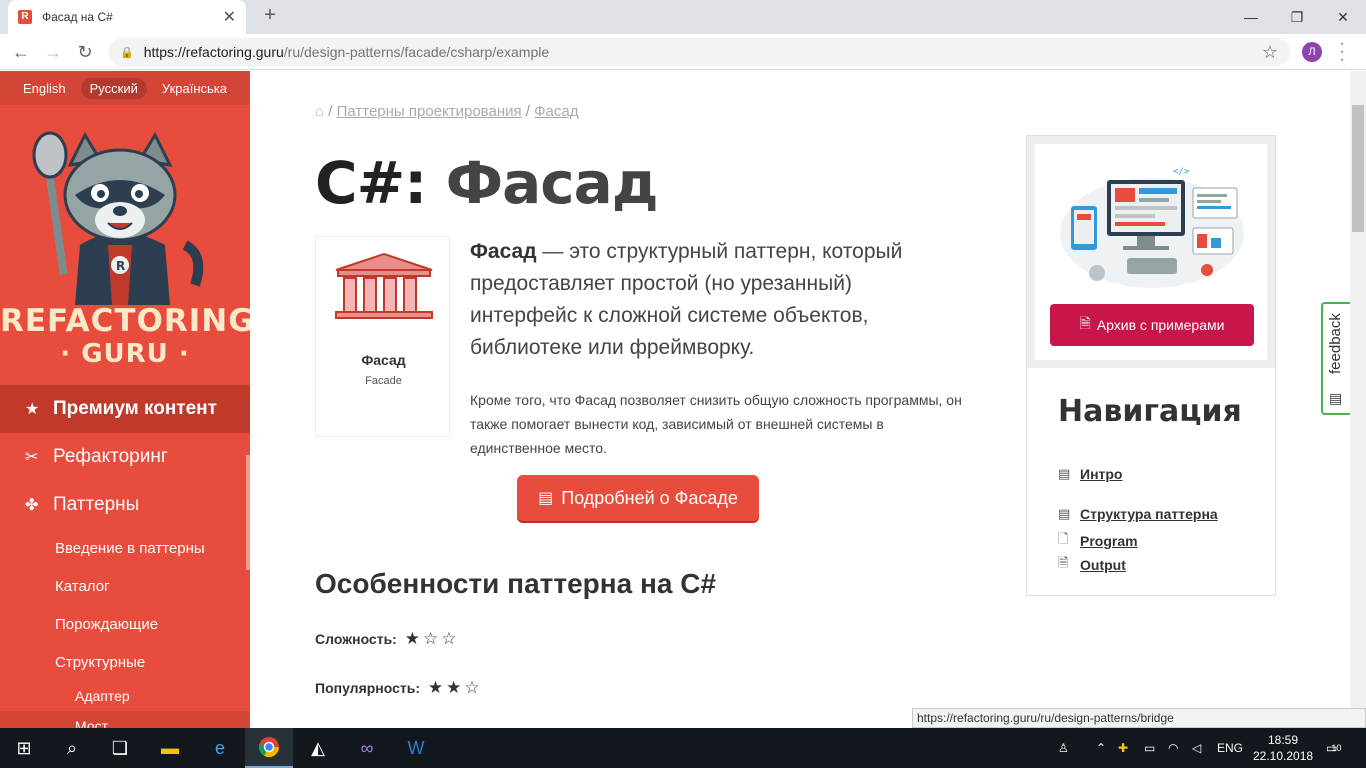  I want to click on nav-link-structure: ▤ Структура паттерна, so click(1138, 514).